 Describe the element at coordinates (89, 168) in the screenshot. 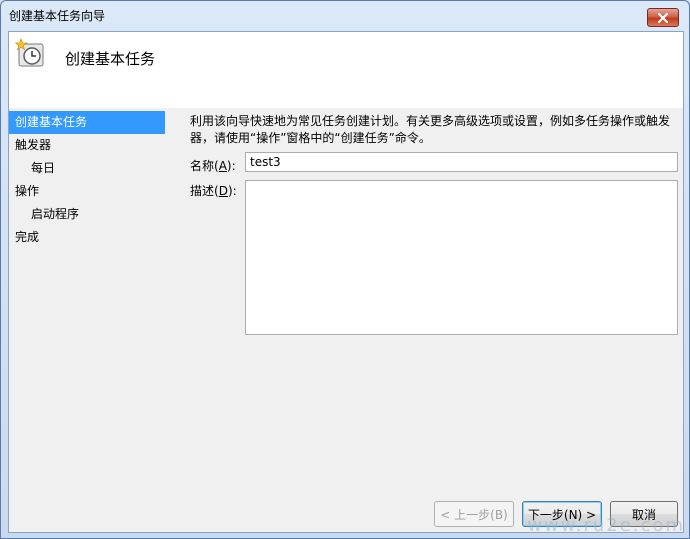

I see `sidebar-item-daily: 每日` at that location.